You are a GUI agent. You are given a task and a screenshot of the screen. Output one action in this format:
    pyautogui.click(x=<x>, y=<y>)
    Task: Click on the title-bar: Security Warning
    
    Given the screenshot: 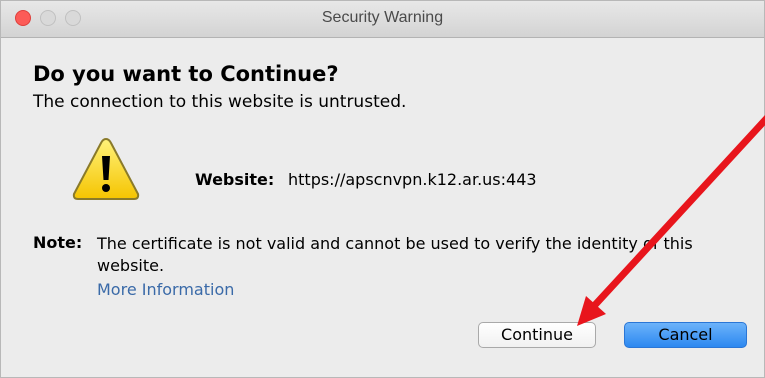 What is the action you would take?
    pyautogui.click(x=382, y=19)
    